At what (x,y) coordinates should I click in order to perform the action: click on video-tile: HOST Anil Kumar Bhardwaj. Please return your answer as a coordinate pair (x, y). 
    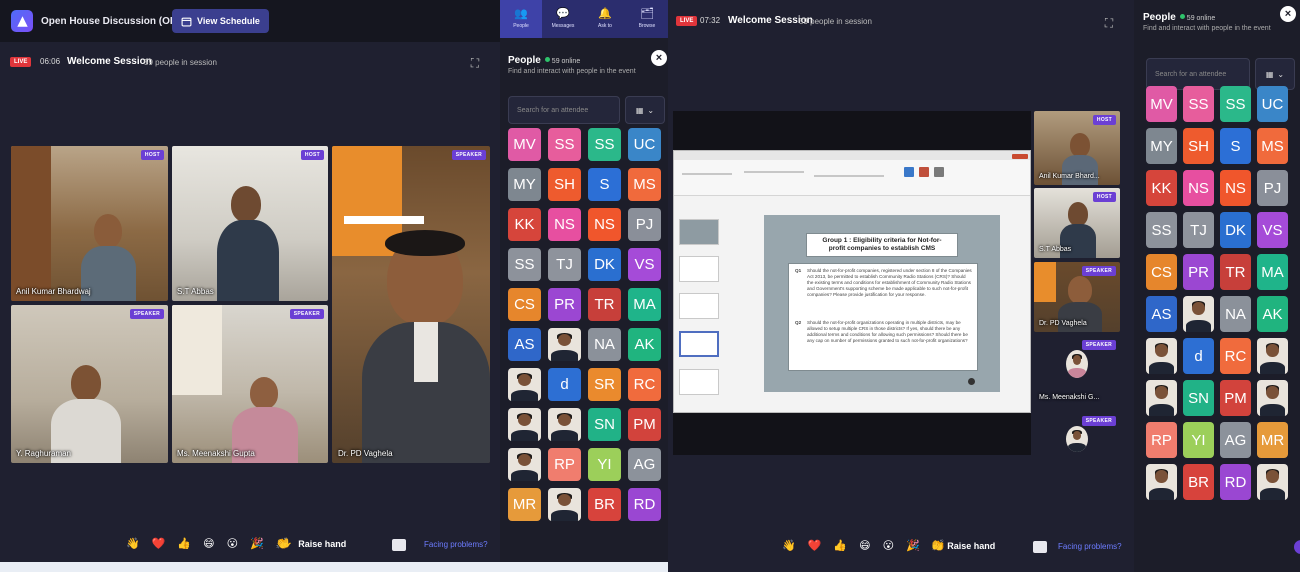
    Looking at the image, I should click on (89, 223).